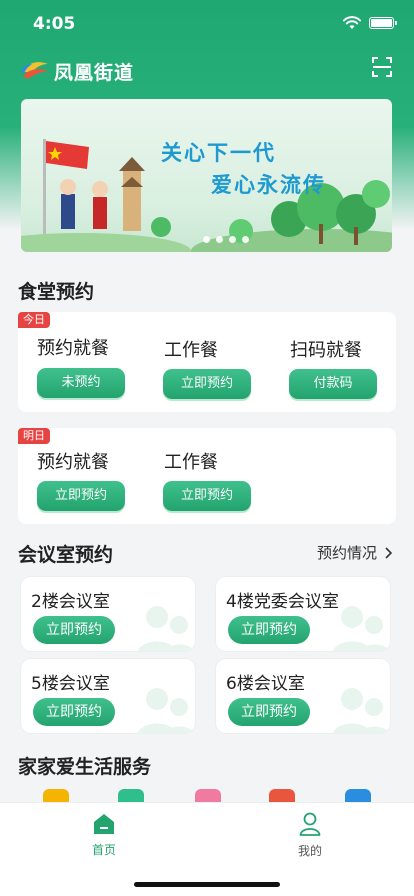 The height and width of the screenshot is (896, 414). What do you see at coordinates (268, 185) in the screenshot?
I see `banner-headline-2: 爱心永流传` at bounding box center [268, 185].